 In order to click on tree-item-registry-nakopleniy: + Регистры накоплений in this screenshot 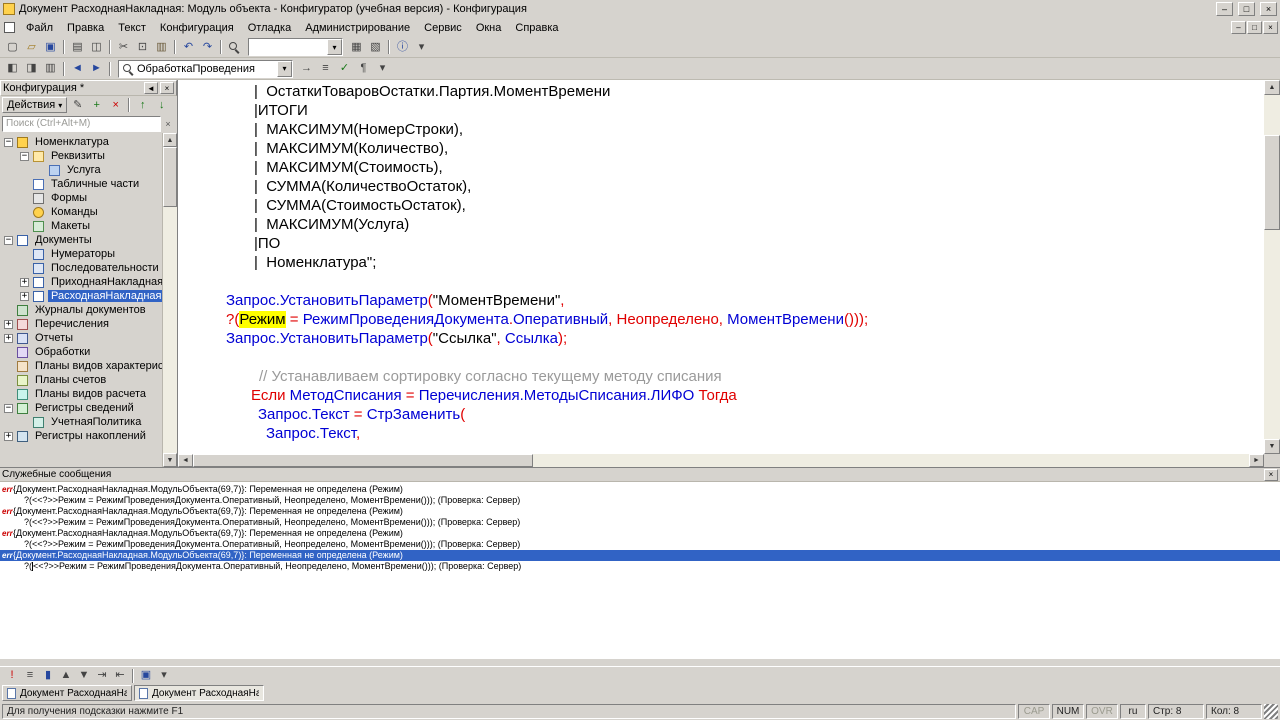, I will do `click(81, 436)`.